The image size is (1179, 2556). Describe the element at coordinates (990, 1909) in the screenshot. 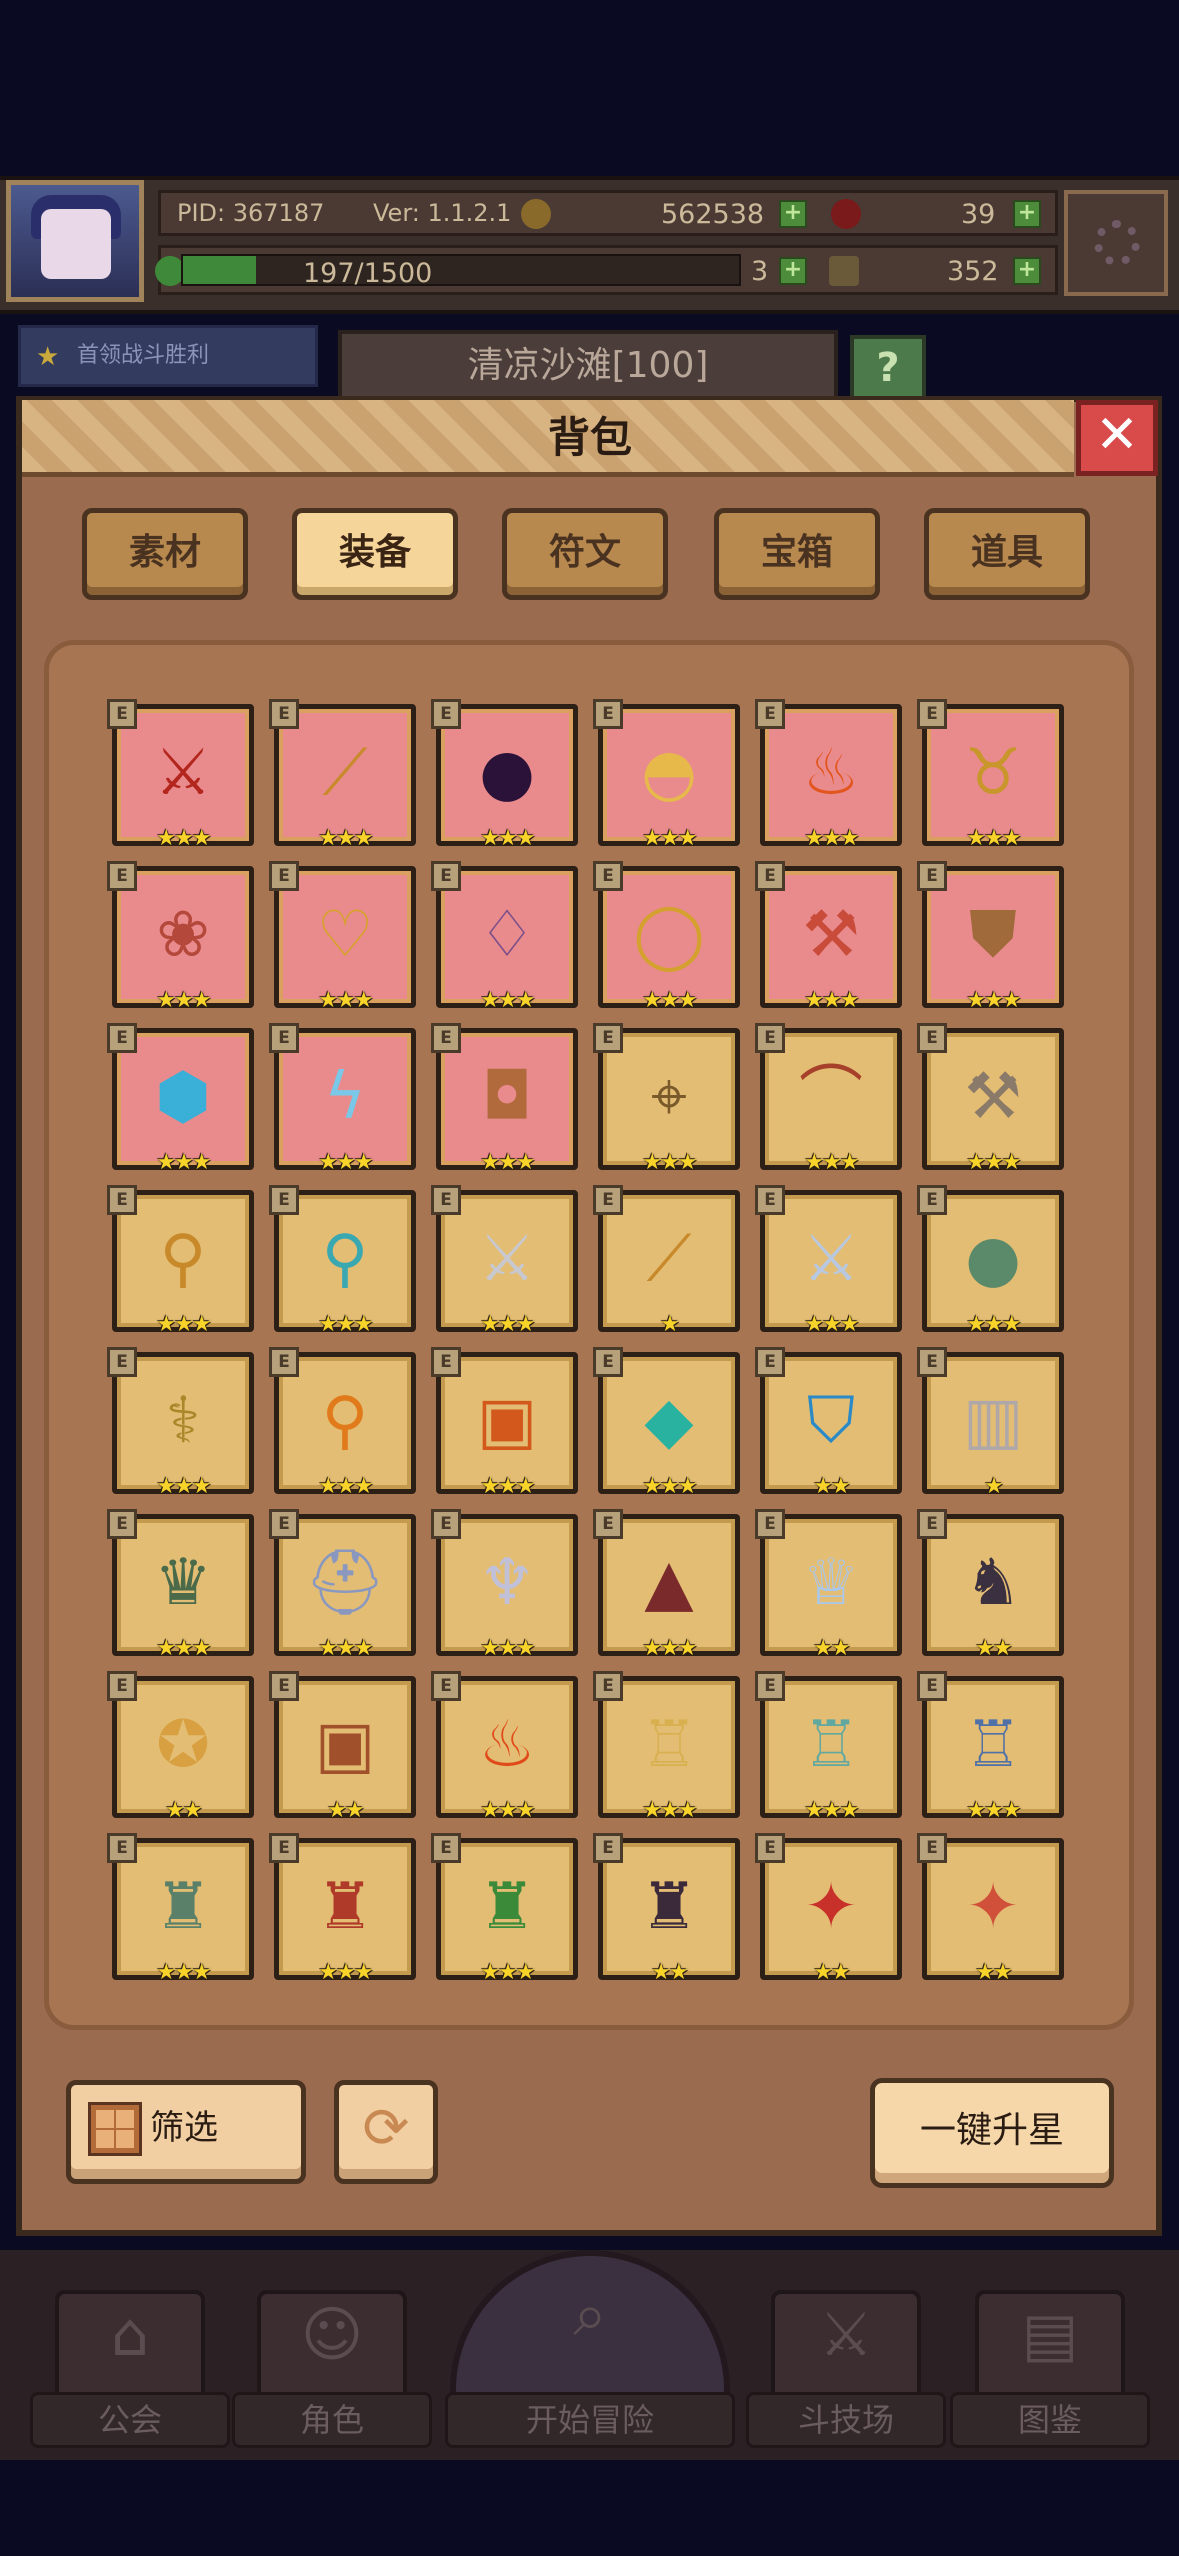

I see `item-slot-crimson-robe: E ✦ ★★` at that location.